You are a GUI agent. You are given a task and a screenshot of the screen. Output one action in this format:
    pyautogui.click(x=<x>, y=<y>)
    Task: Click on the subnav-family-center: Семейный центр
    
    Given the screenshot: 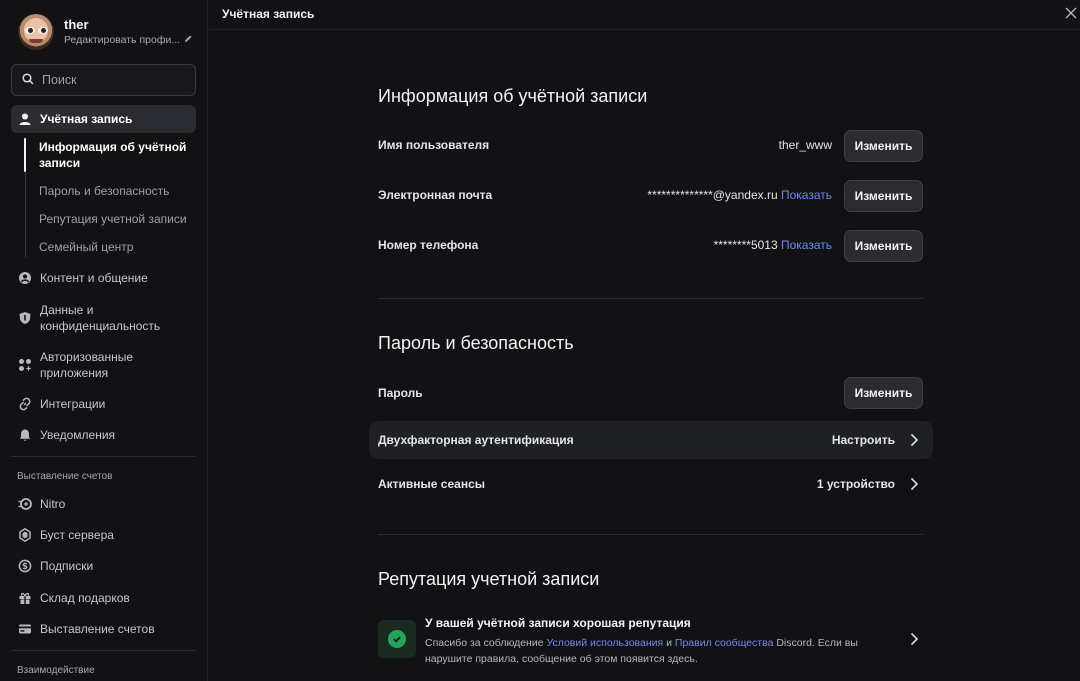 What is the action you would take?
    pyautogui.click(x=114, y=247)
    